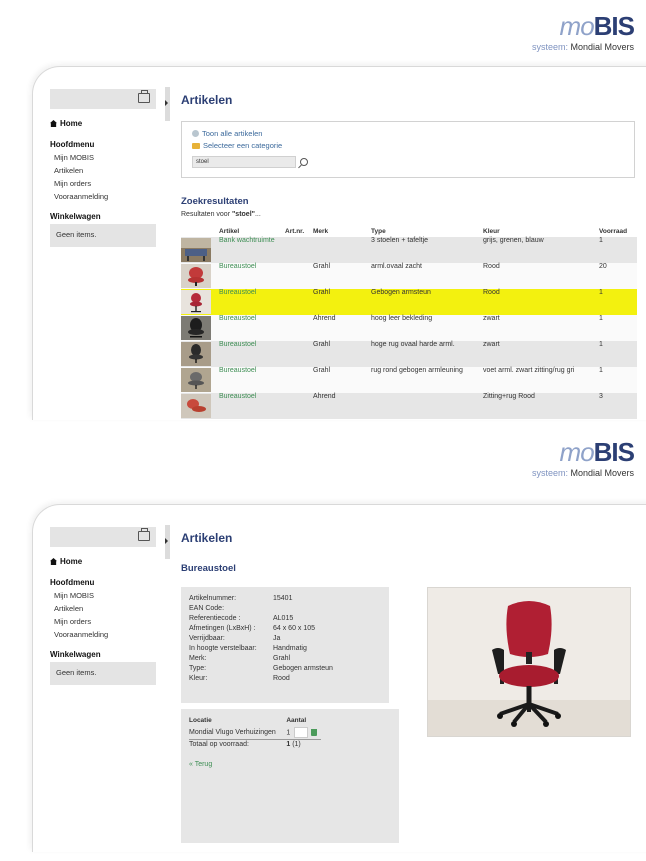  What do you see at coordinates (244, 161) in the screenshot?
I see `search-input: stoel` at bounding box center [244, 161].